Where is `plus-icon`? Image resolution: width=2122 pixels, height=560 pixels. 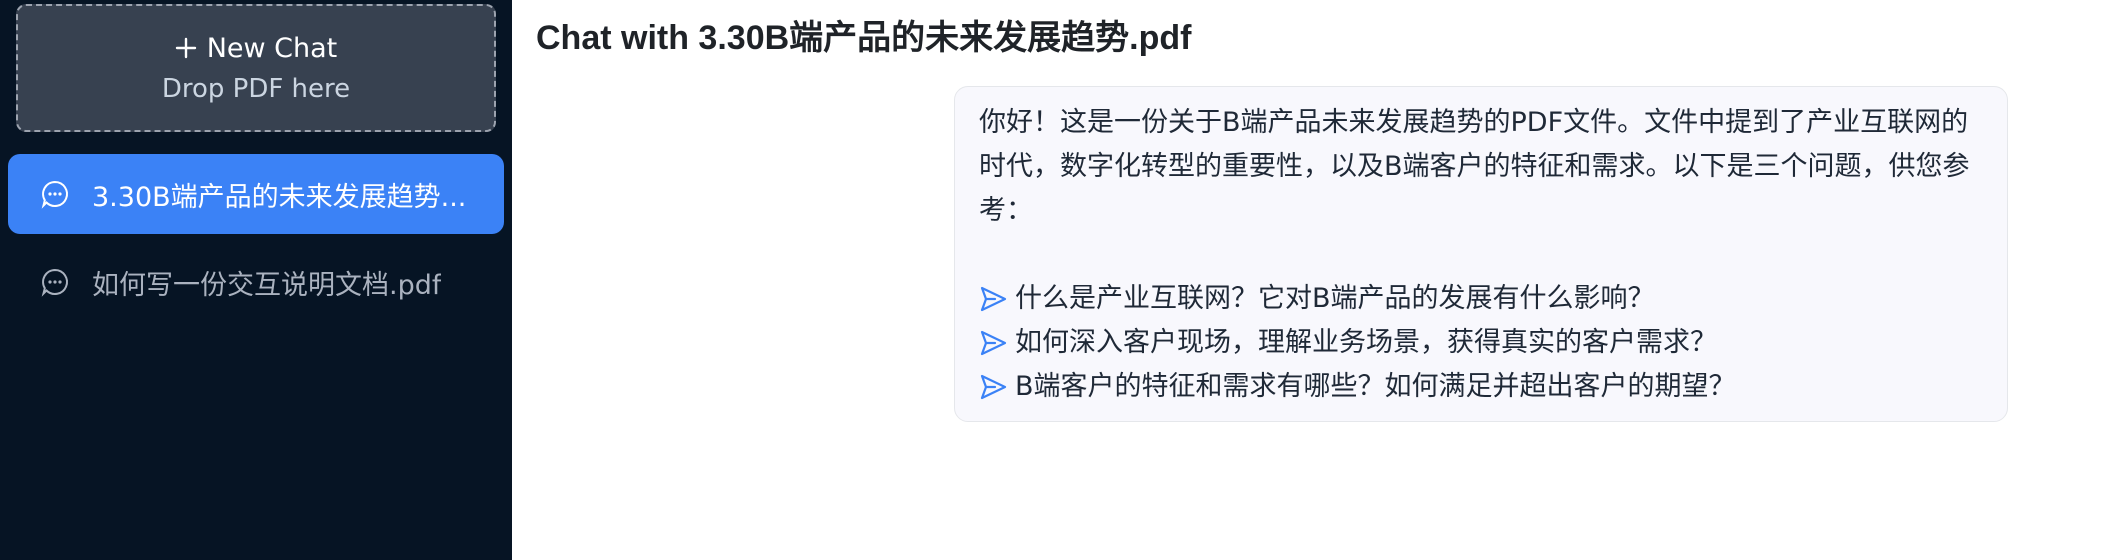 plus-icon is located at coordinates (185, 48).